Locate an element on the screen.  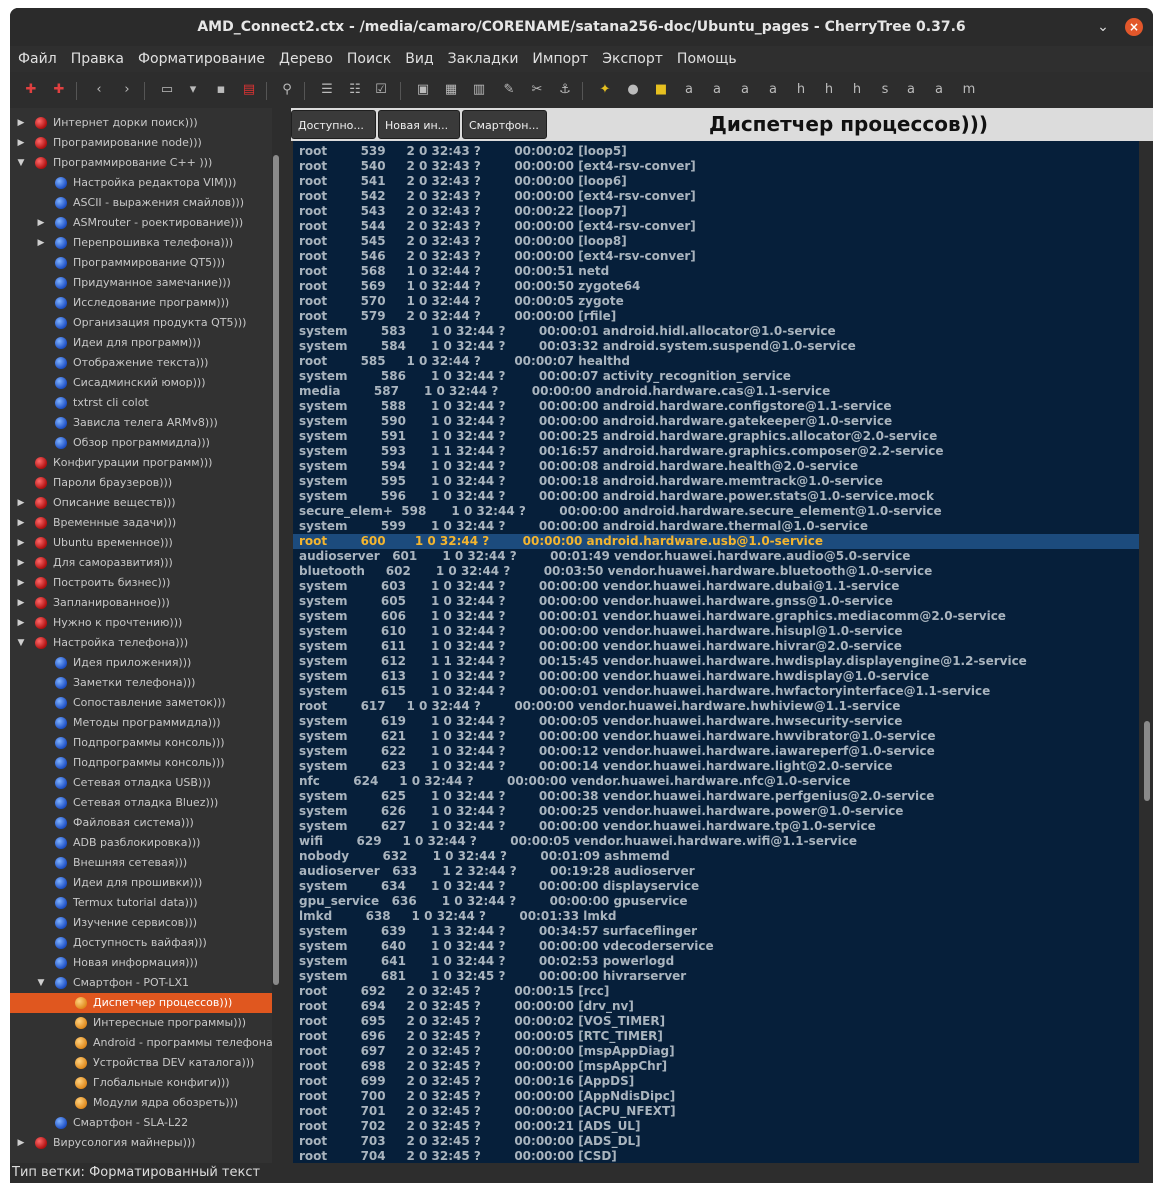
color-background-icon: ■ is located at coordinates (661, 90).